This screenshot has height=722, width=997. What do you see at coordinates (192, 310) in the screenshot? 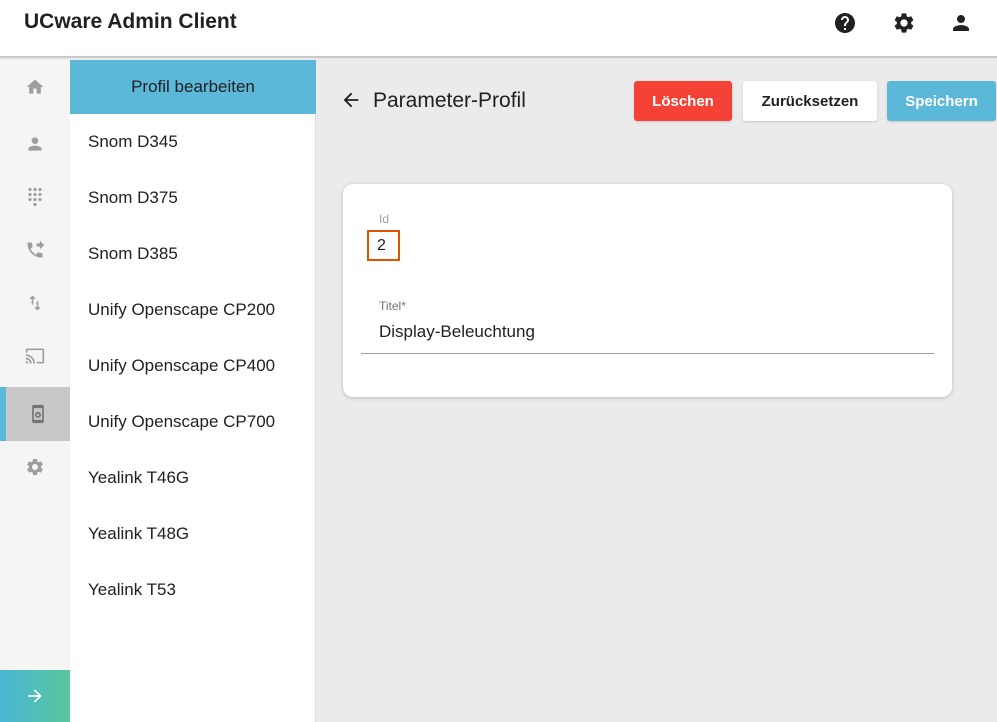
I see `list-item: Unify Openscape CP200` at bounding box center [192, 310].